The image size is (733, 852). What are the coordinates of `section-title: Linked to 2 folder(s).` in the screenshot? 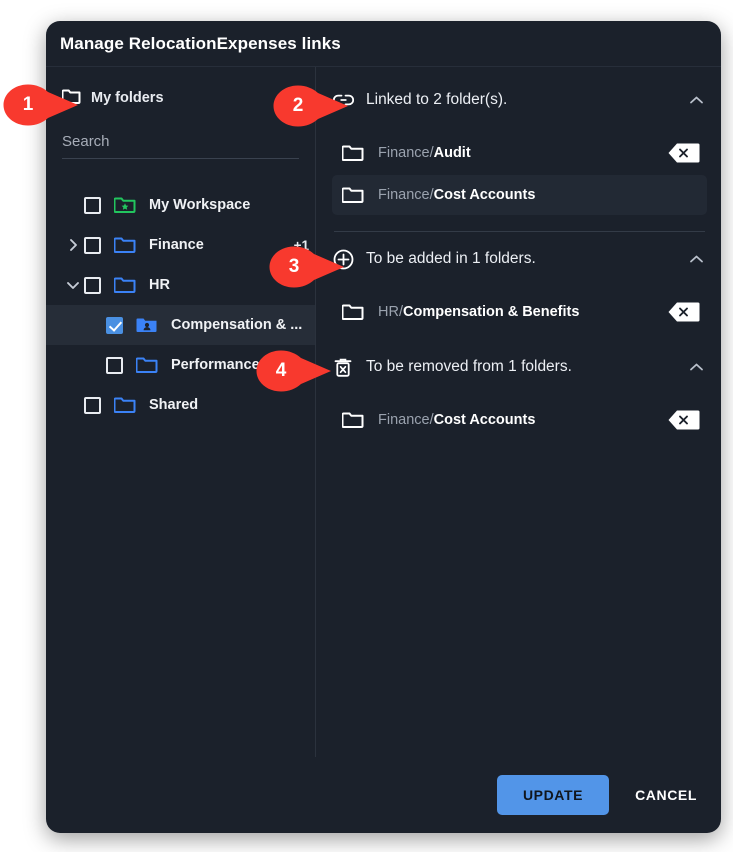 It's located at (437, 99).